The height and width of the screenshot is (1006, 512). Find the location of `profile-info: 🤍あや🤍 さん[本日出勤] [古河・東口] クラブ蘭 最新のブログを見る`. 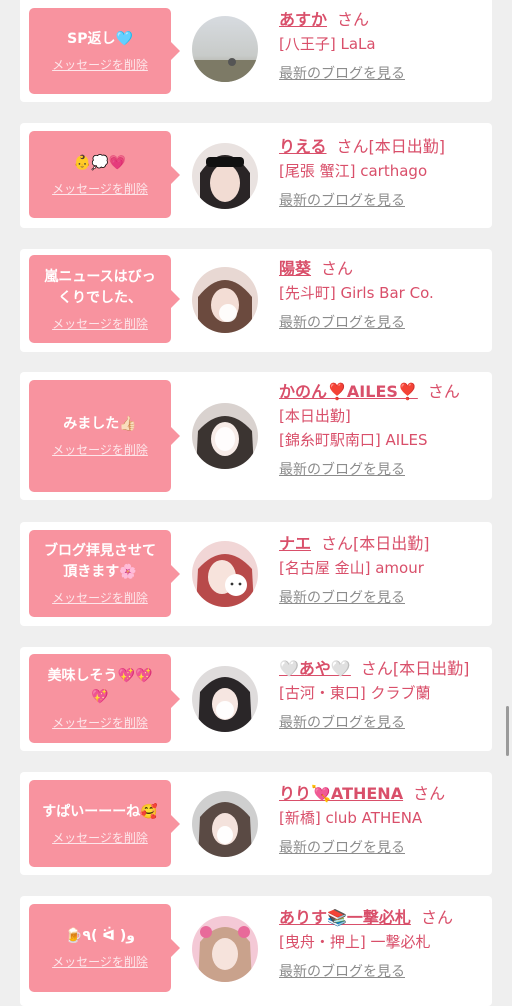

profile-info: 🤍あや🤍 さん[本日出勤] [古河・東口] クラブ蘭 最新のブログを見る is located at coordinates (382, 696).